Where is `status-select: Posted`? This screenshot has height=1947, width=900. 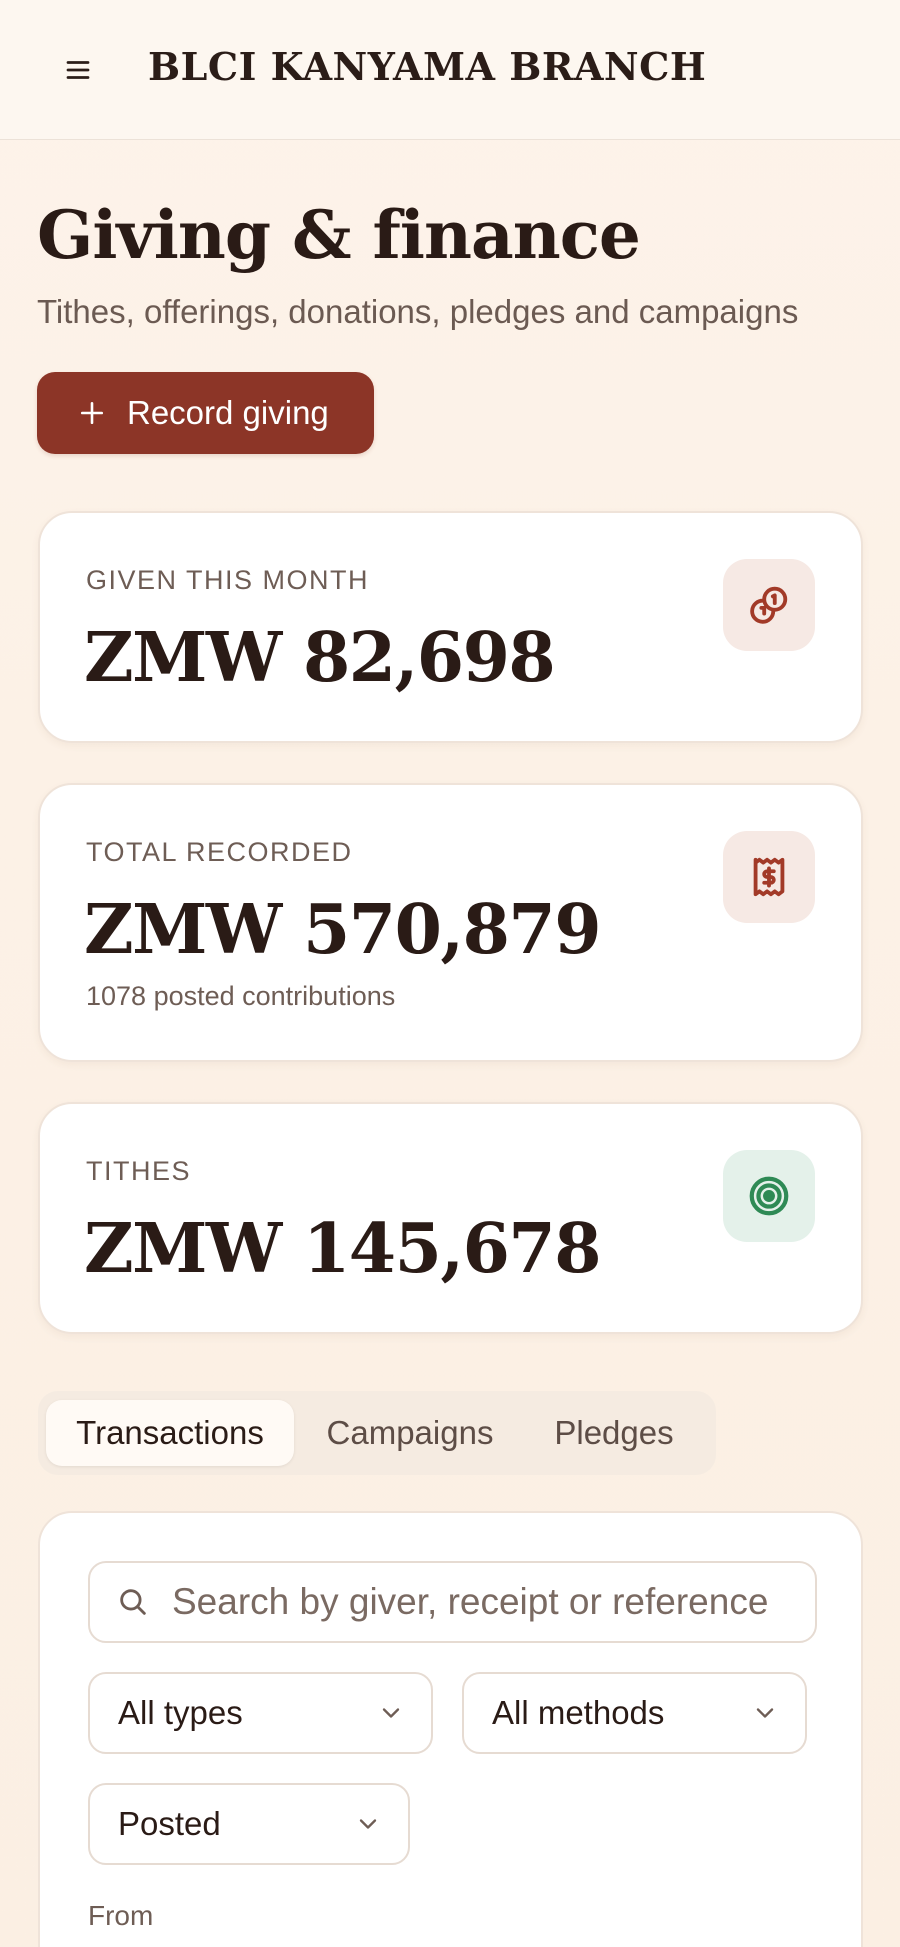 status-select: Posted is located at coordinates (249, 1824).